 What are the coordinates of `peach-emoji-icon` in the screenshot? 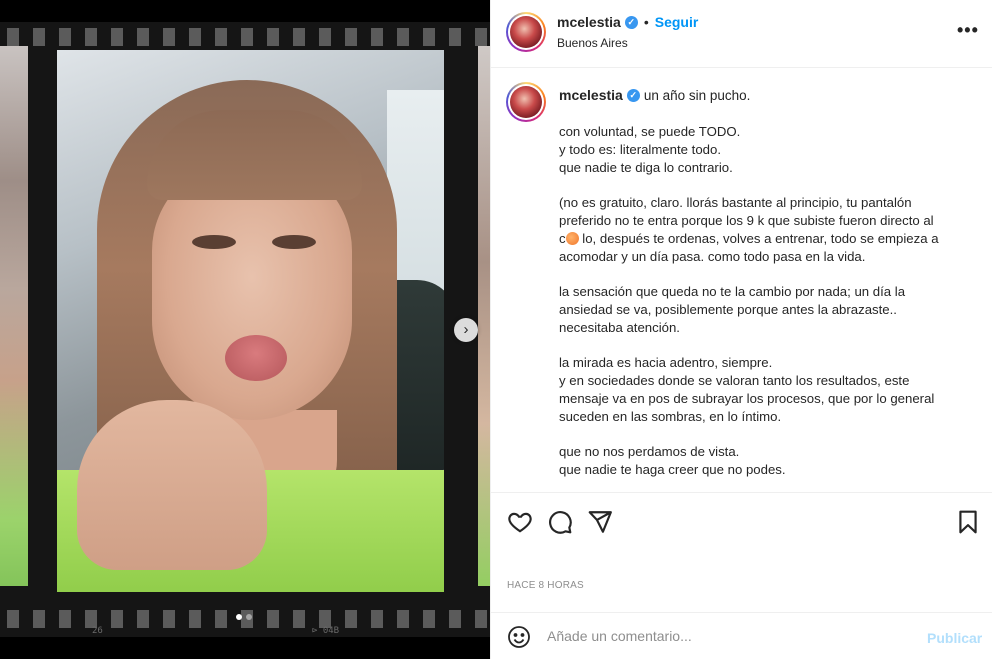 It's located at (572, 238).